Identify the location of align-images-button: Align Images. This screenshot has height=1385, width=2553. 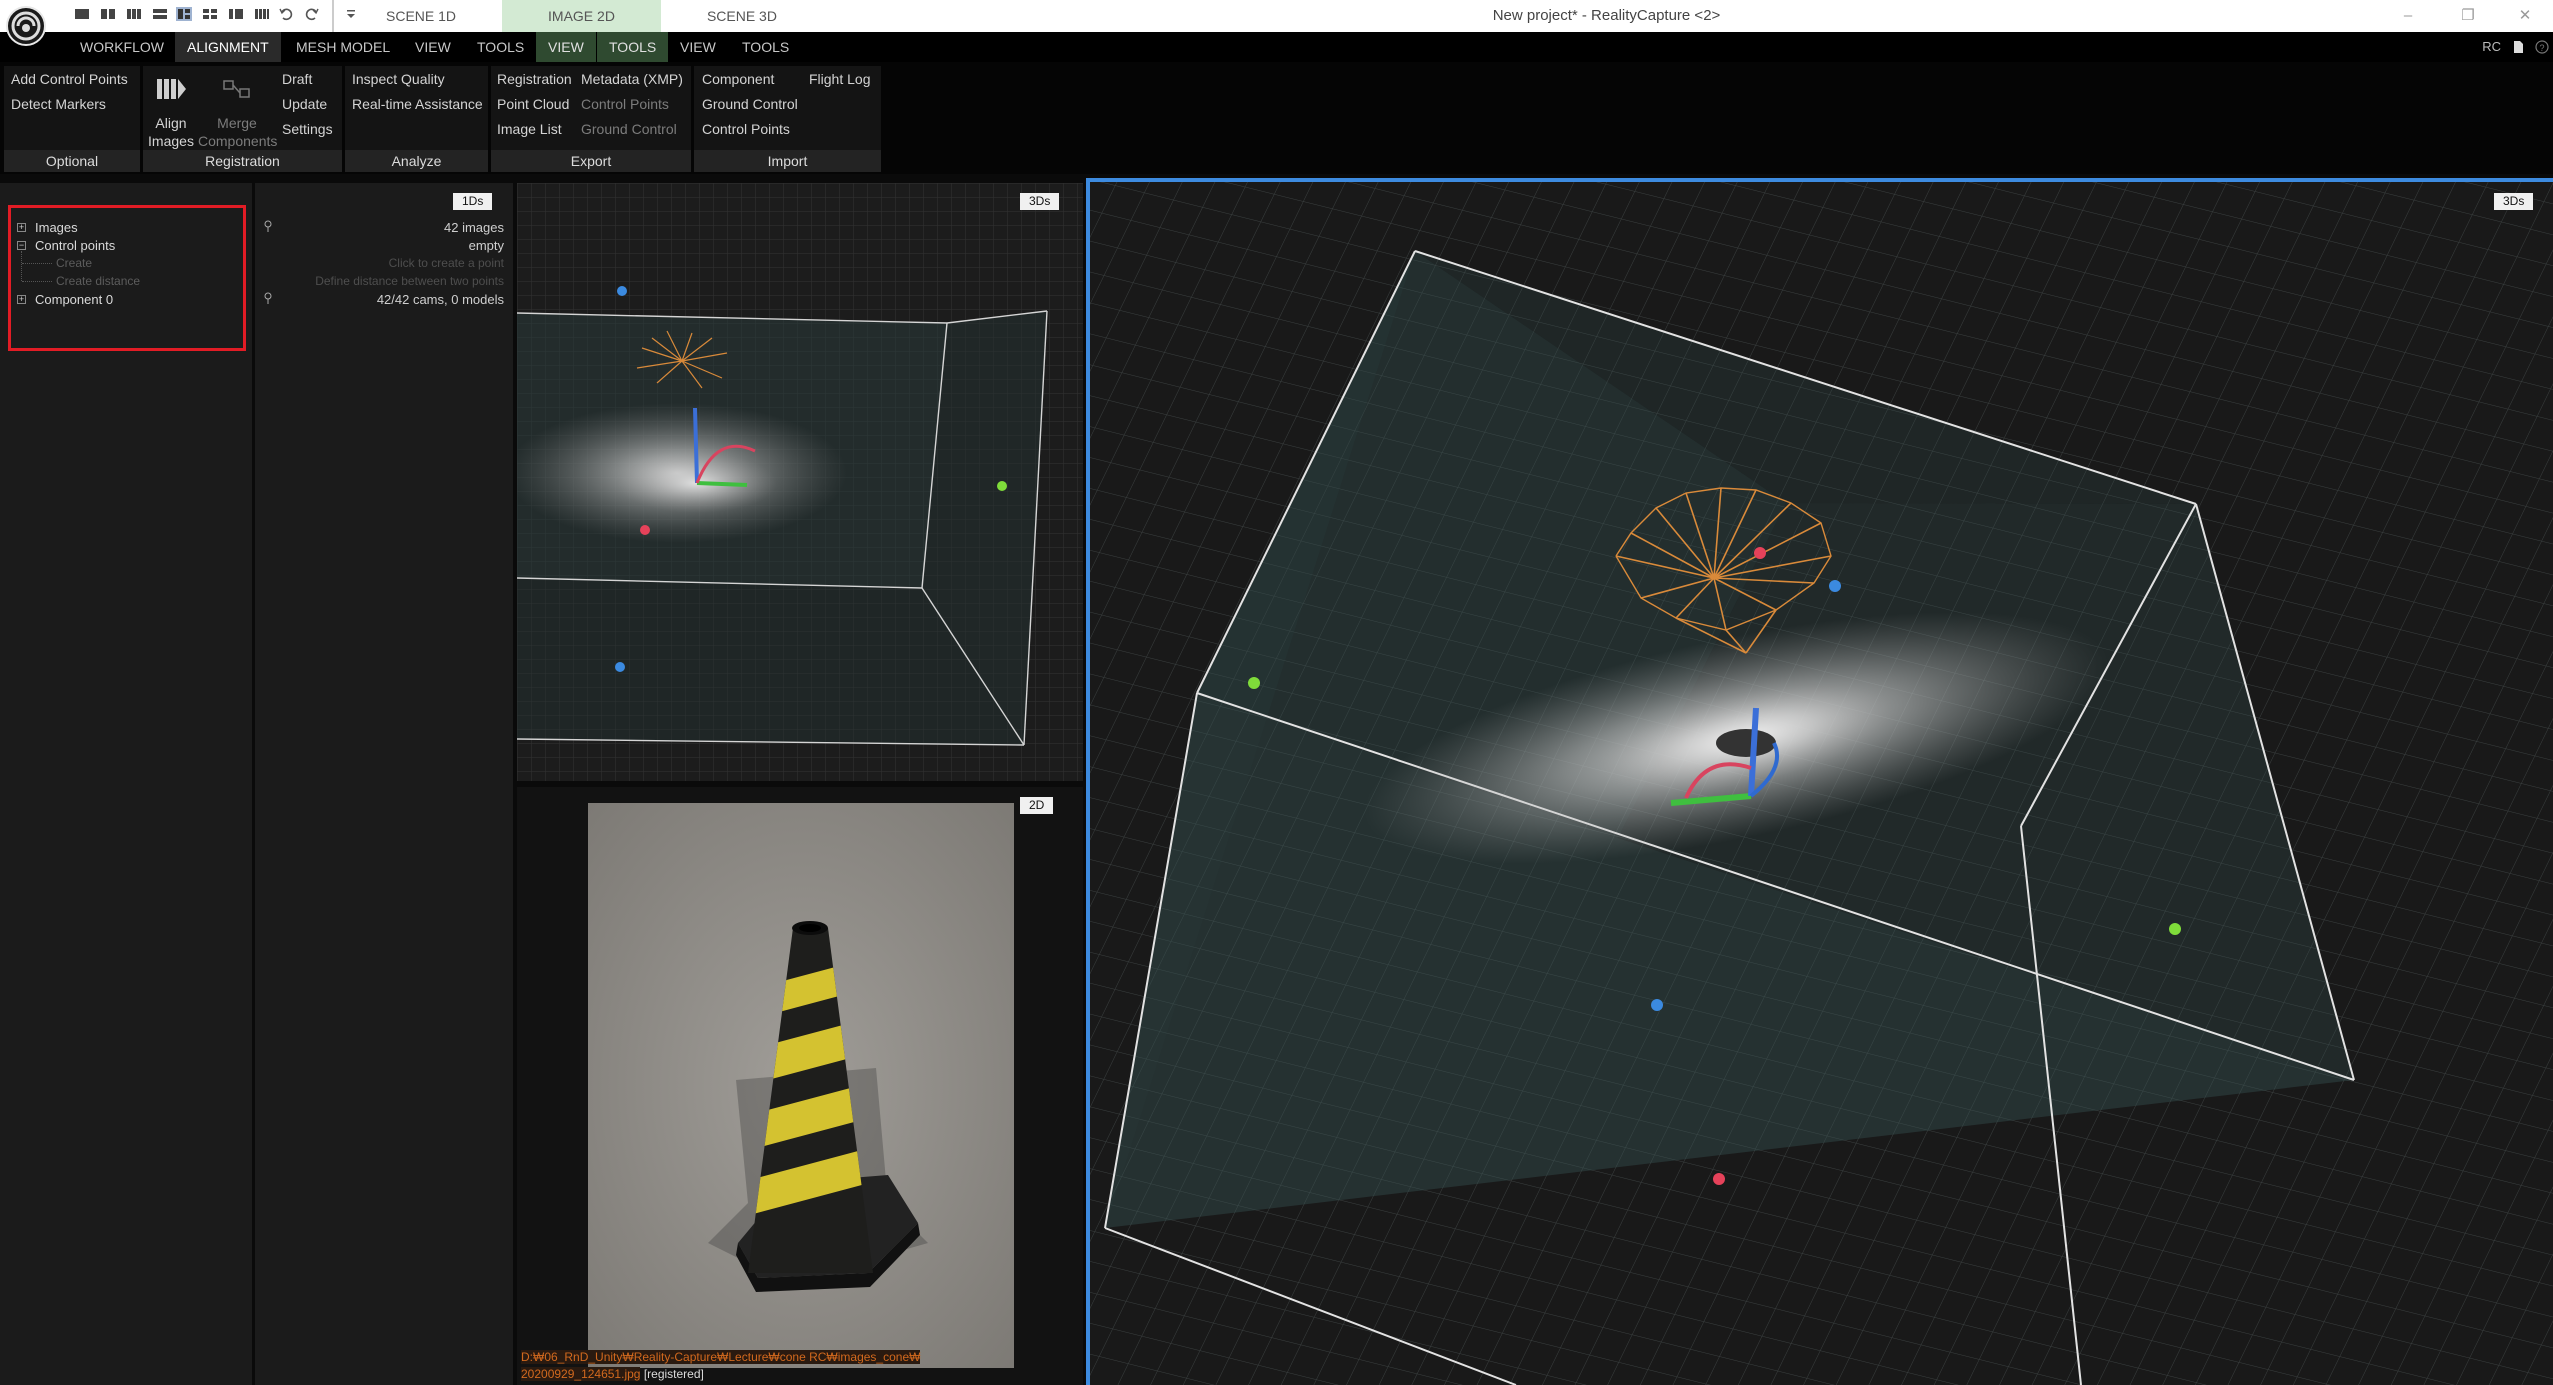
(171, 132).